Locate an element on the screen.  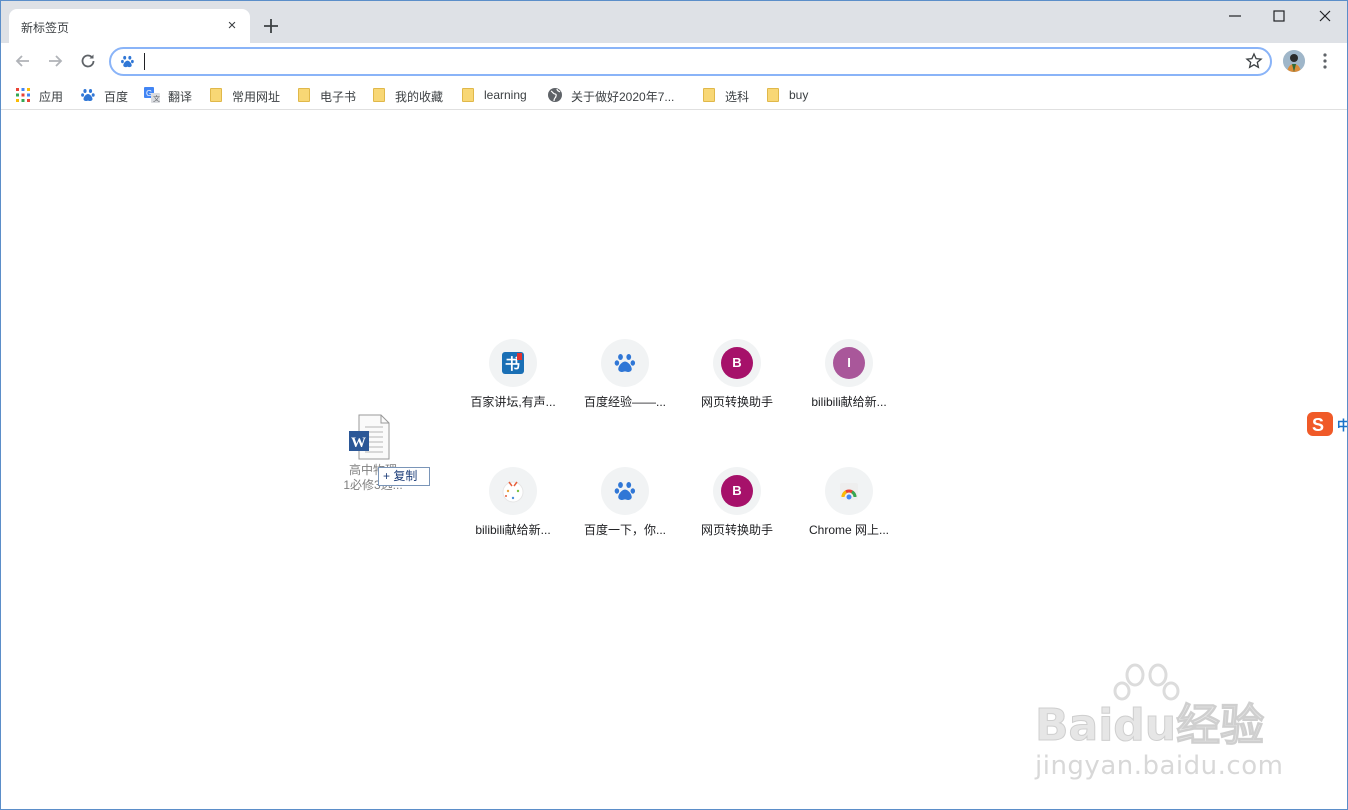
maximize-icon is located at coordinates (1279, 16).